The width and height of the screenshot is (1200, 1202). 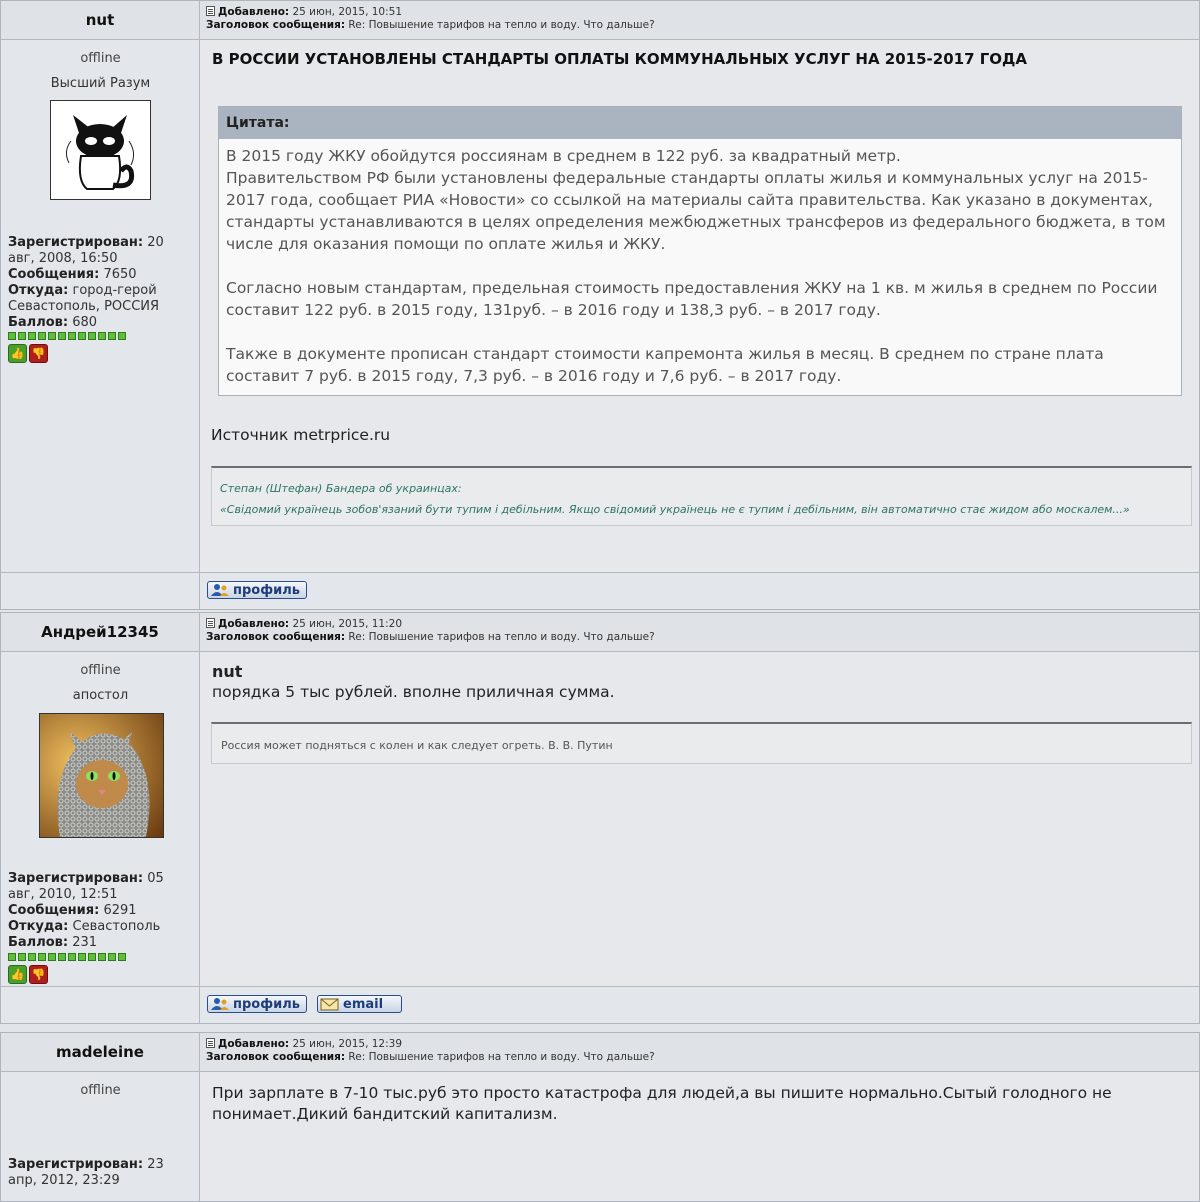 What do you see at coordinates (347, 624) in the screenshot?
I see `post-date: 25 июн, 2015, 11:20` at bounding box center [347, 624].